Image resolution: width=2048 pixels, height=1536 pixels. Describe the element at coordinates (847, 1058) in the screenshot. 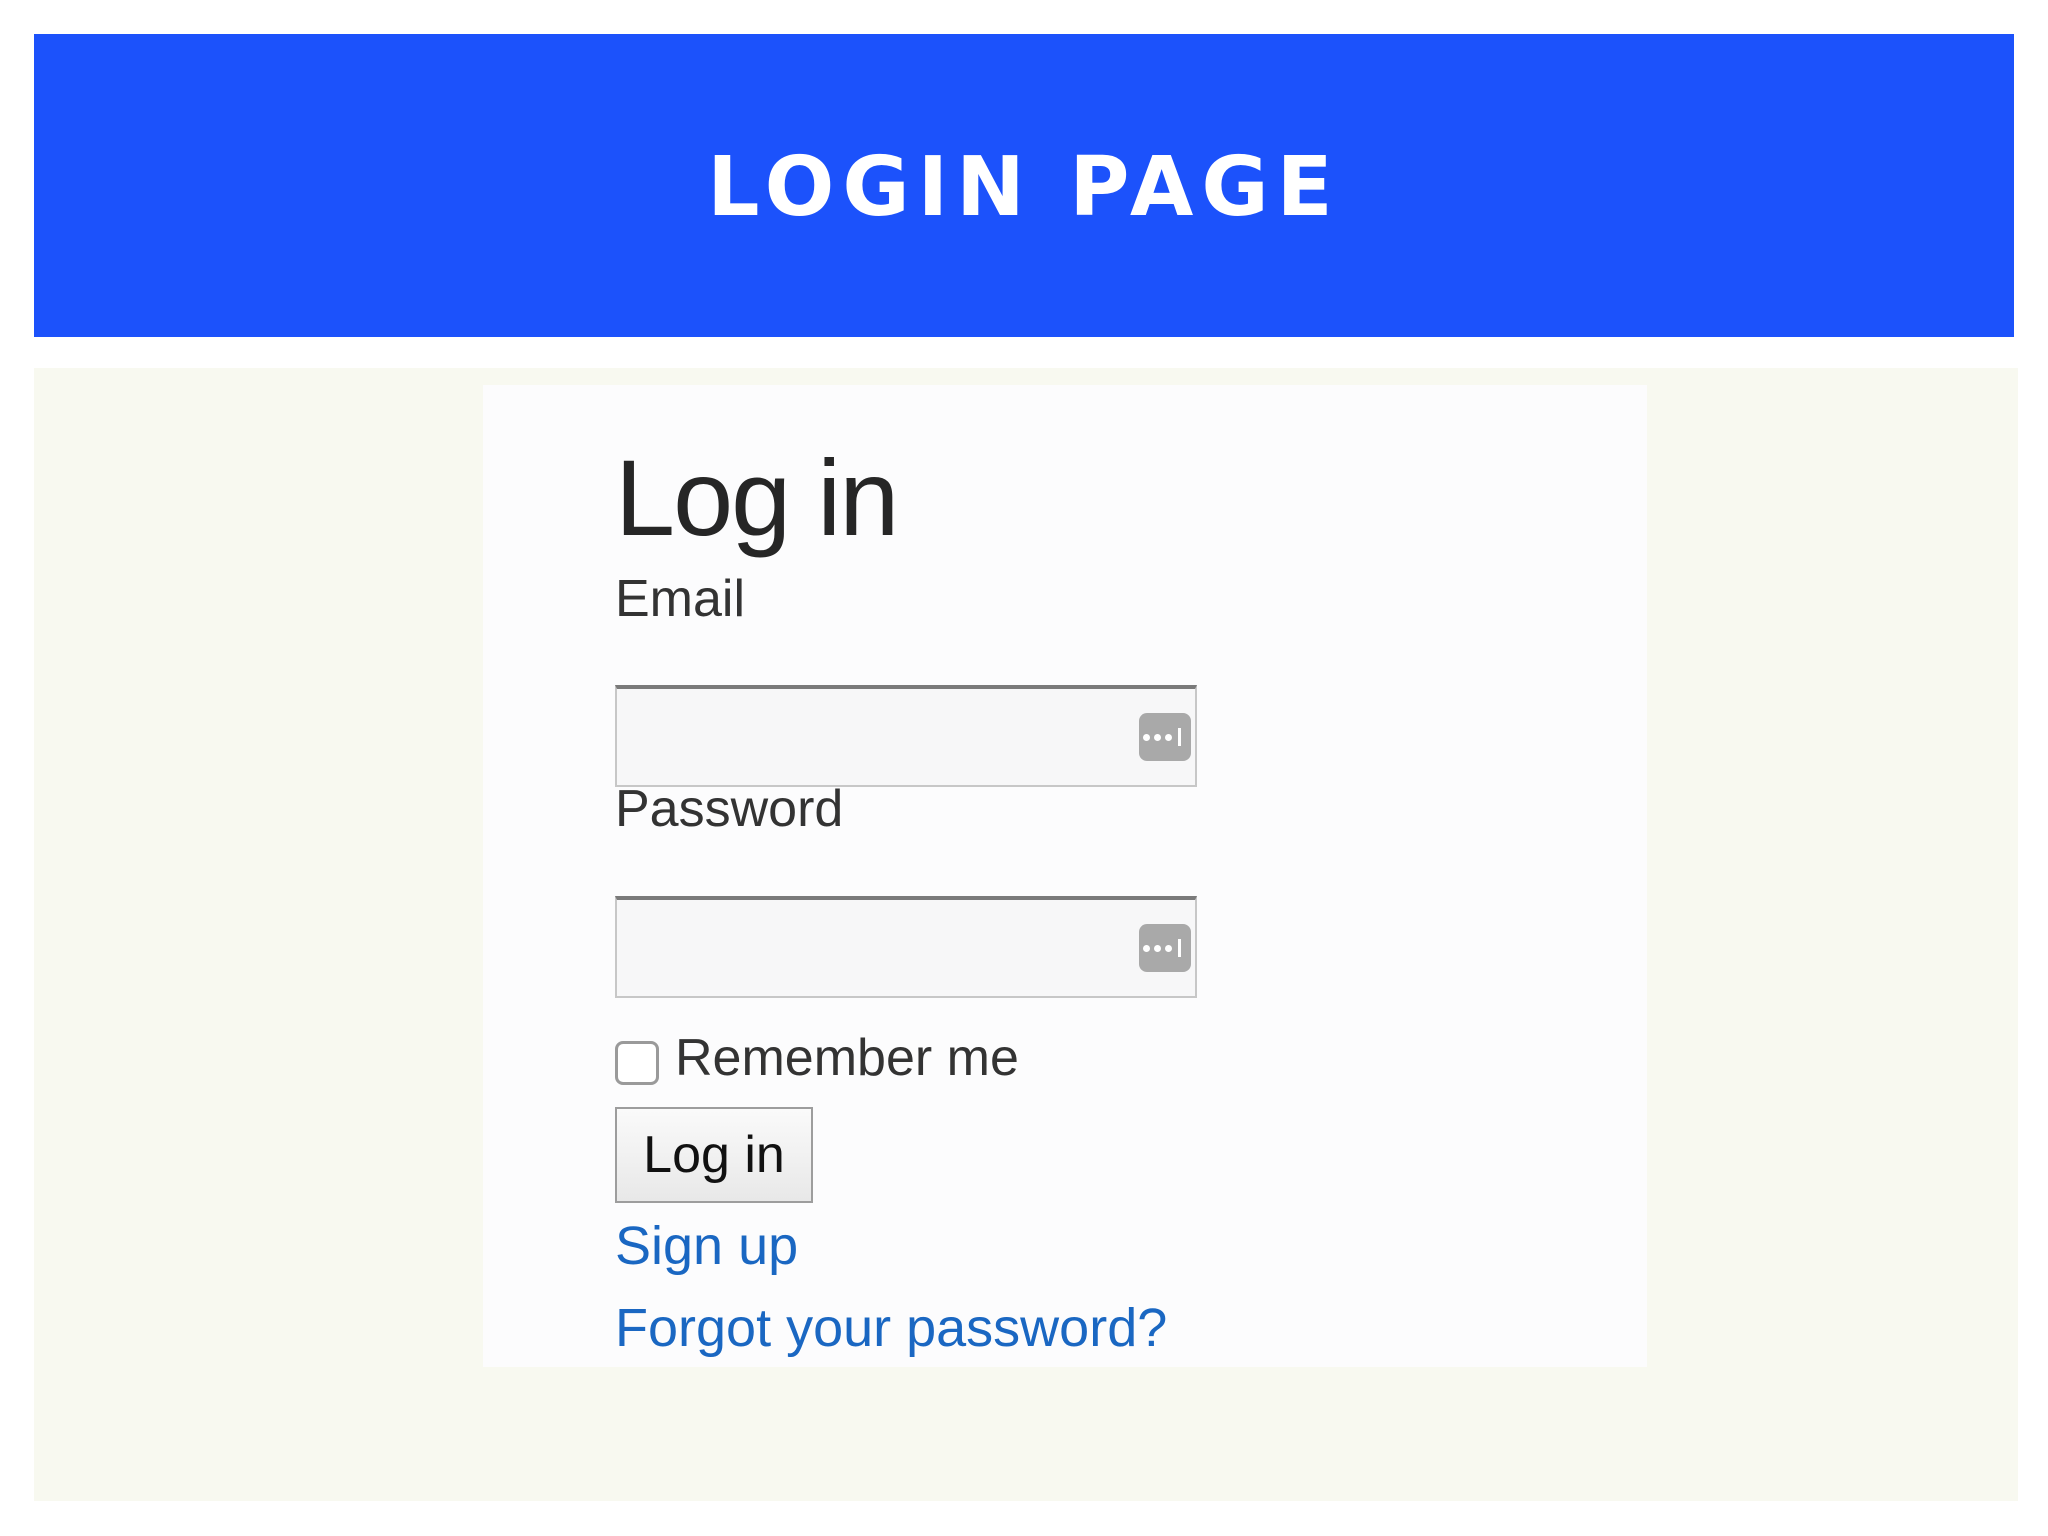

I see `remember-me-label: Remember me` at that location.